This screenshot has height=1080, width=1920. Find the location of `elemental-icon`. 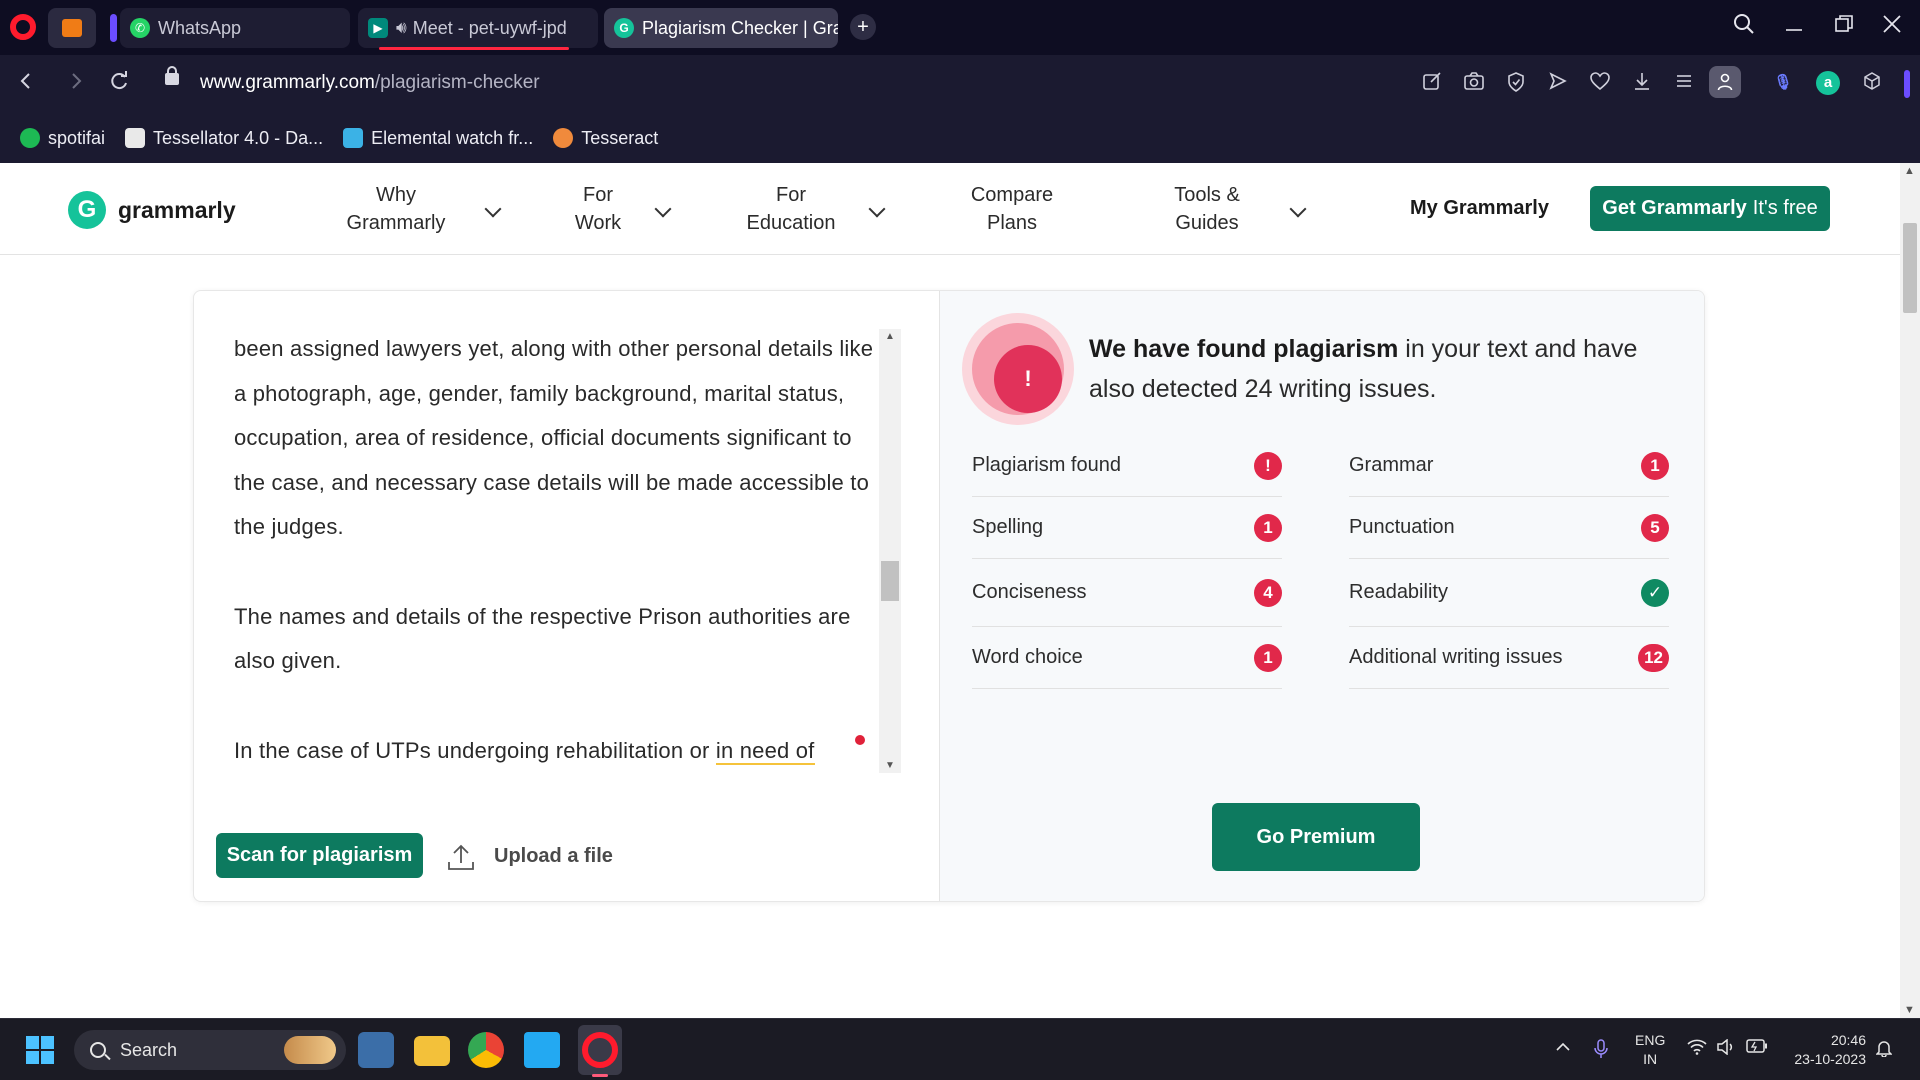

elemental-icon is located at coordinates (353, 138).